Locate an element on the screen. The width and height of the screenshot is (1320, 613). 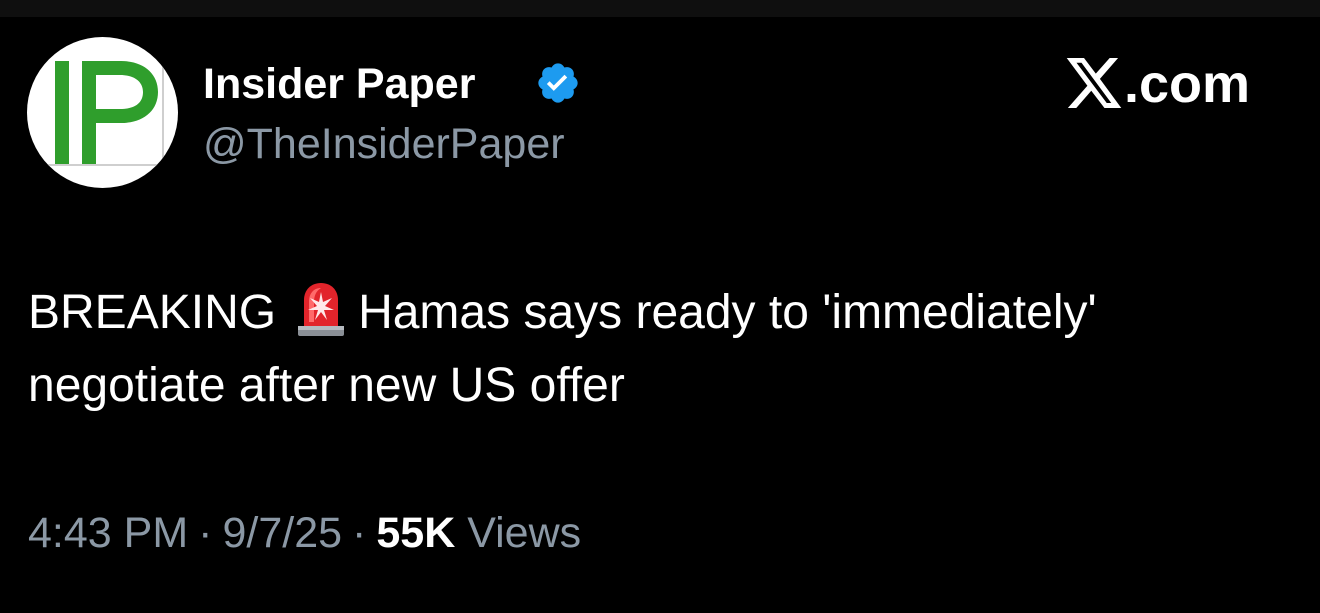
handle: @TheInsiderPaper is located at coordinates (384, 144).